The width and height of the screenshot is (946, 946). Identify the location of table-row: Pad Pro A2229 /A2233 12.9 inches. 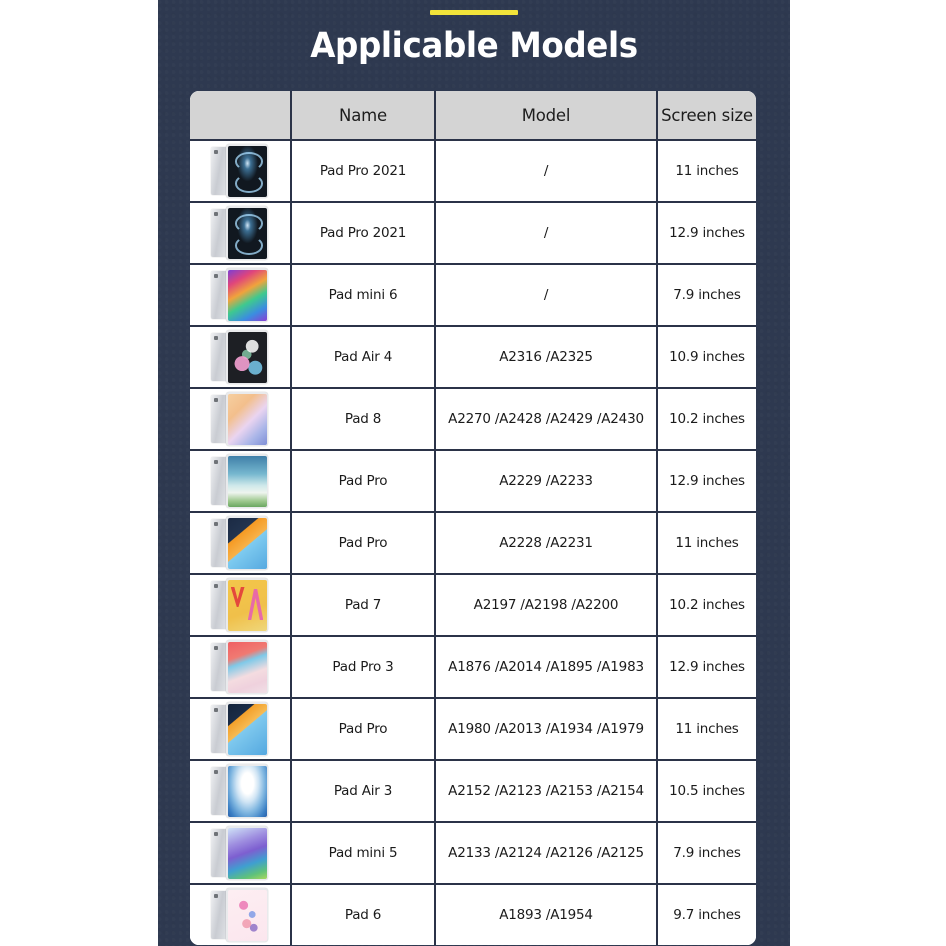
(473, 480).